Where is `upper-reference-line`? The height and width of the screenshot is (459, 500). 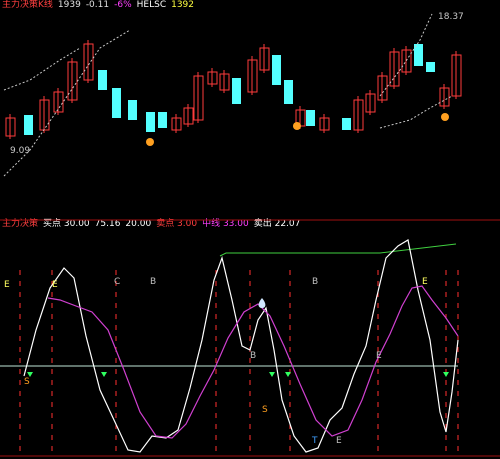 upper-reference-line is located at coordinates (338, 250).